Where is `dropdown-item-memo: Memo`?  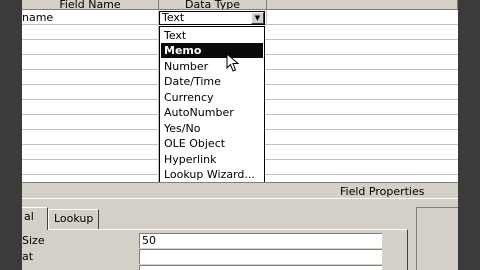
dropdown-item-memo: Memo is located at coordinates (212, 50).